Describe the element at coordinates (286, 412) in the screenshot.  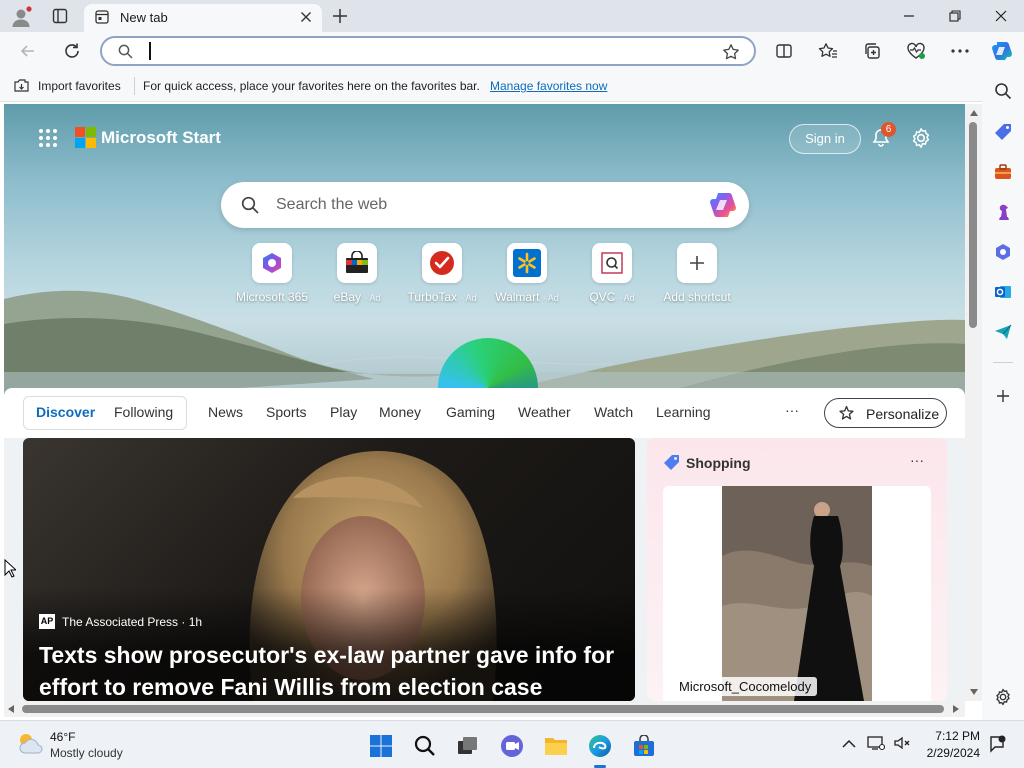
I see `tab-sports: Sports` at that location.